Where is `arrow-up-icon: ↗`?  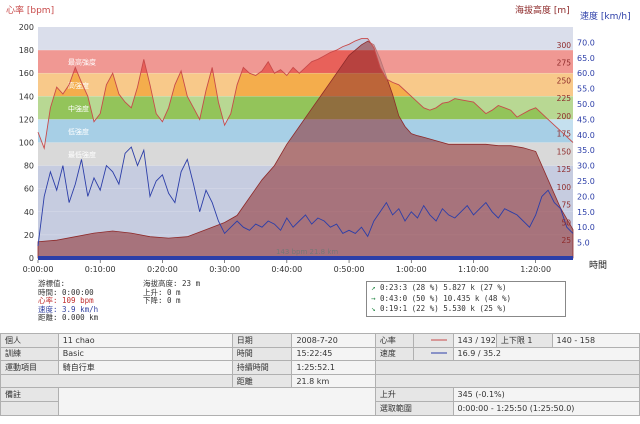
arrow-up-icon: ↗ is located at coordinates (373, 287).